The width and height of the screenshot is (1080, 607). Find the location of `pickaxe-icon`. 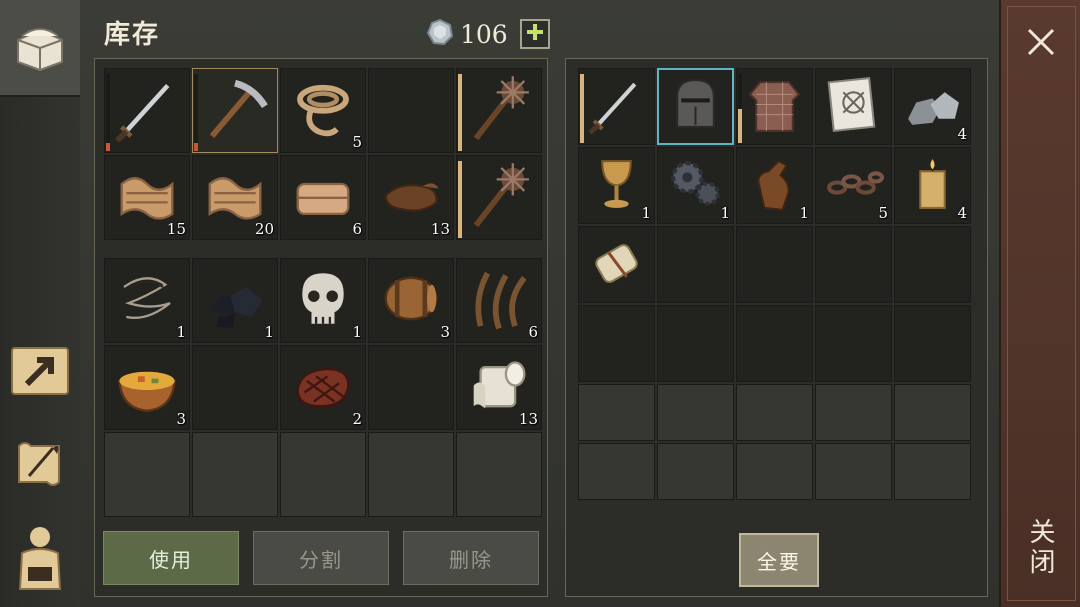

pickaxe-icon is located at coordinates (235, 108).